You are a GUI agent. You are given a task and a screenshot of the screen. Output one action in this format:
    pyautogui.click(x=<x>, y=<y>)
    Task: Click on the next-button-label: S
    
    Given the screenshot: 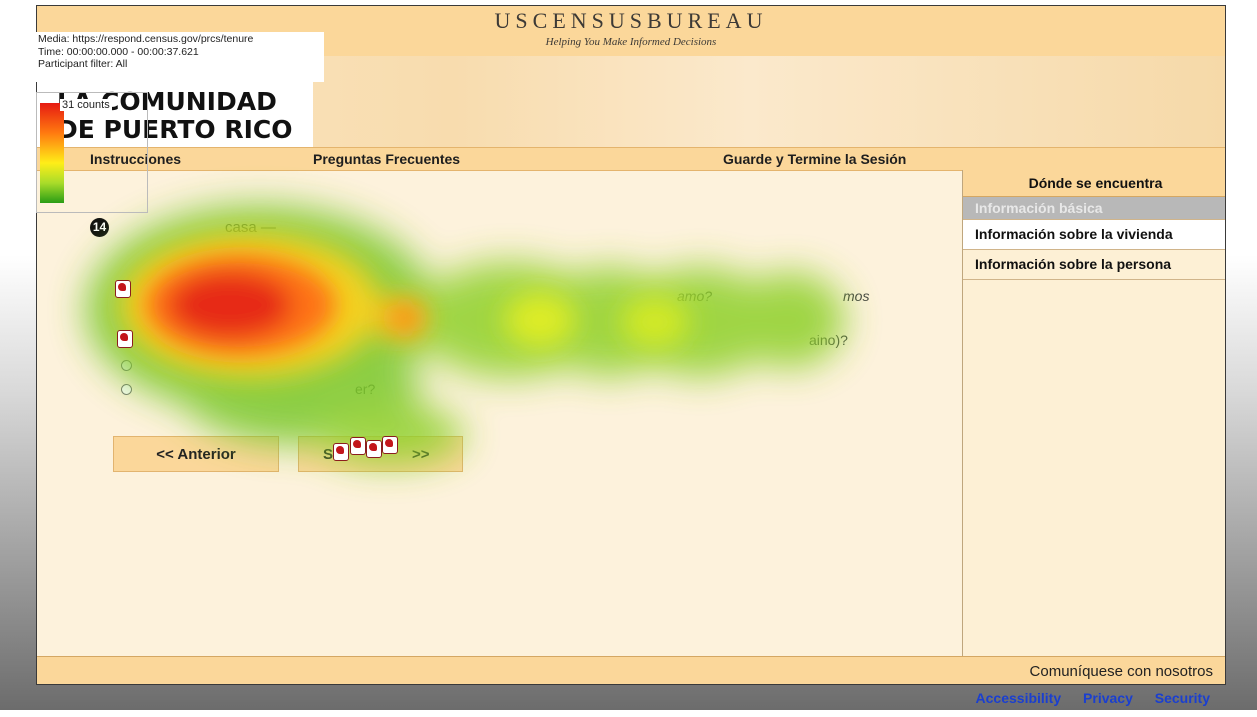 What is the action you would take?
    pyautogui.click(x=328, y=454)
    